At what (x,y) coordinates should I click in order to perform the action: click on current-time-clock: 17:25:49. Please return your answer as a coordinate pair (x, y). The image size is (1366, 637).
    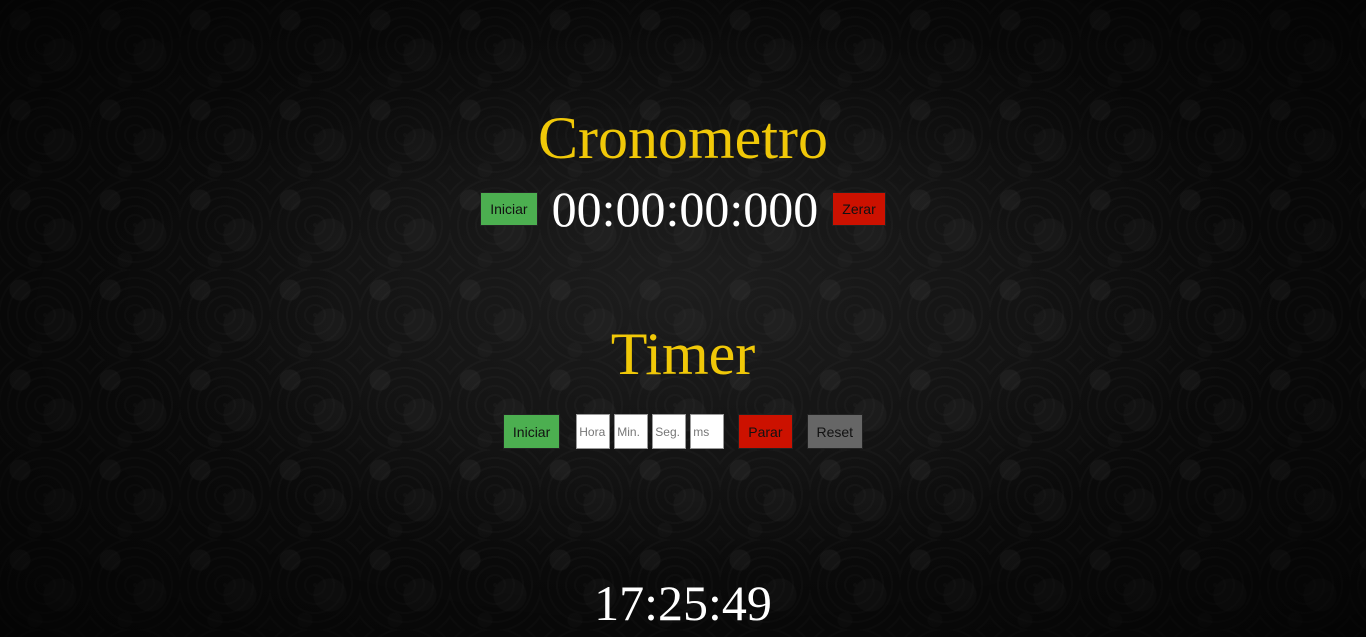
    Looking at the image, I should click on (683, 603).